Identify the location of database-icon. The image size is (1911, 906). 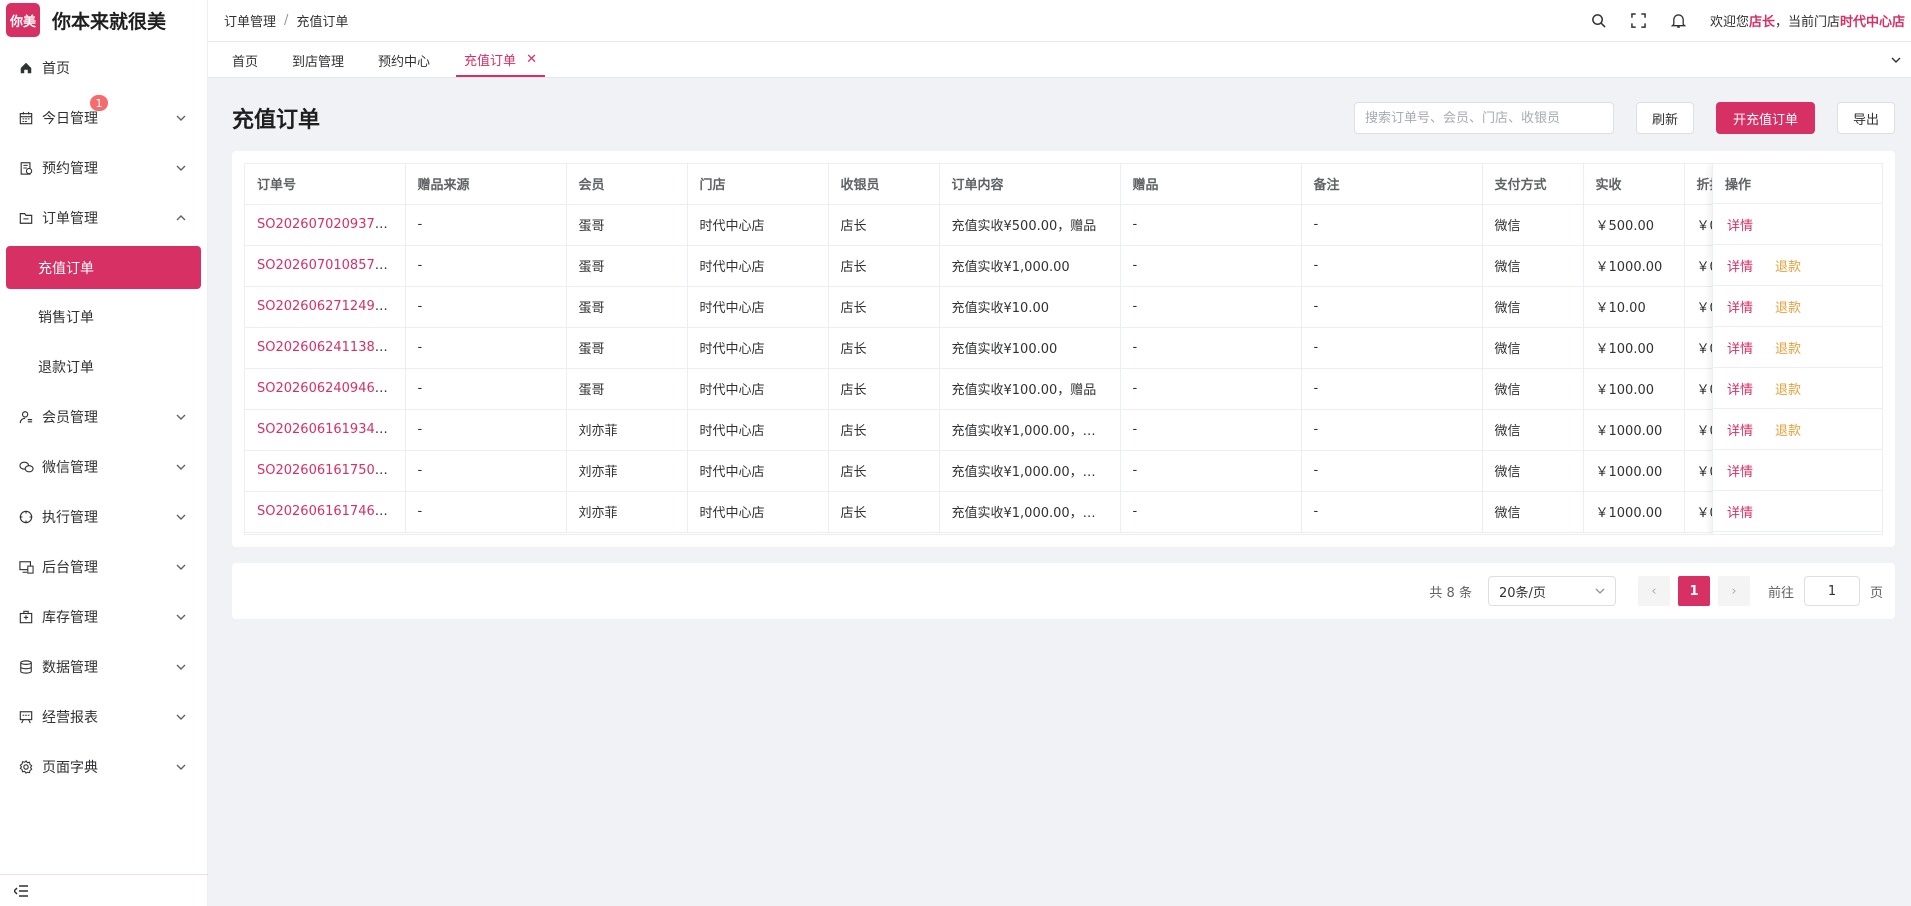
(26, 667).